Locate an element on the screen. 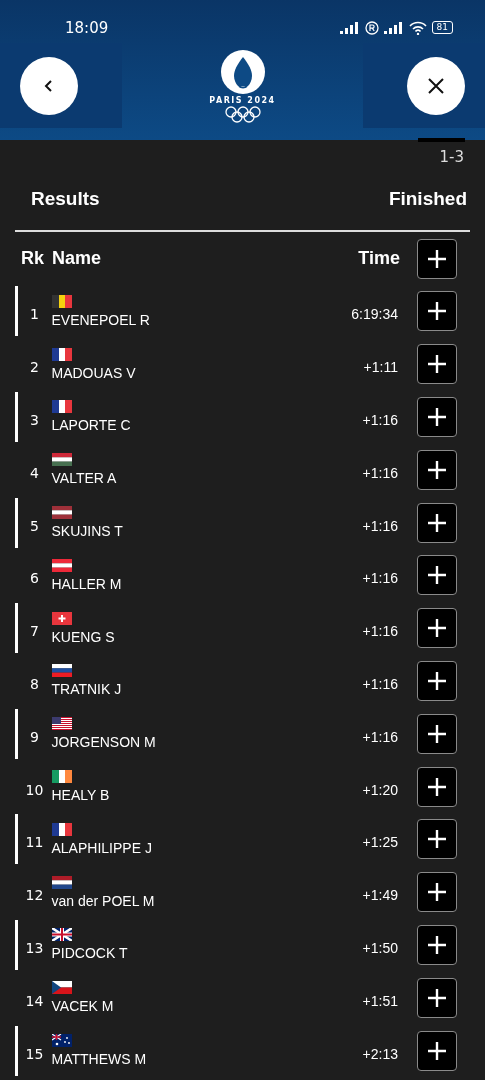  race-status: Finished is located at coordinates (427, 199).